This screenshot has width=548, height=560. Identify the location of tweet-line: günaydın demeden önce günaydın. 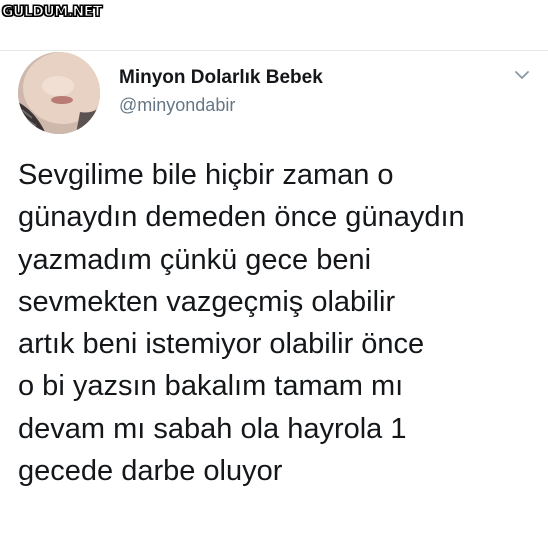
(241, 217).